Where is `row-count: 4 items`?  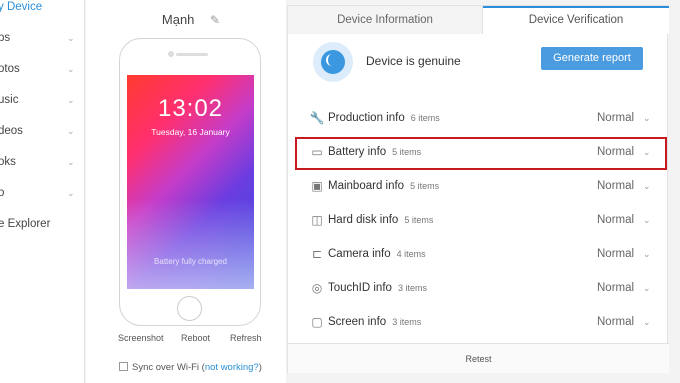
row-count: 4 items is located at coordinates (411, 254).